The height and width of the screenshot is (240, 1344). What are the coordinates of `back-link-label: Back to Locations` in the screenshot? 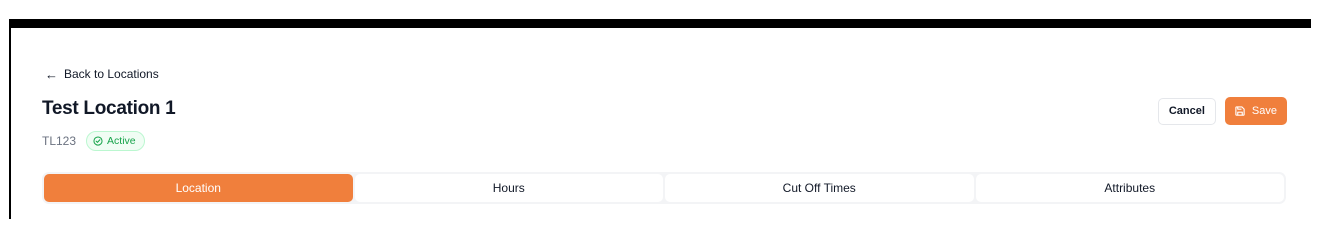 It's located at (111, 74).